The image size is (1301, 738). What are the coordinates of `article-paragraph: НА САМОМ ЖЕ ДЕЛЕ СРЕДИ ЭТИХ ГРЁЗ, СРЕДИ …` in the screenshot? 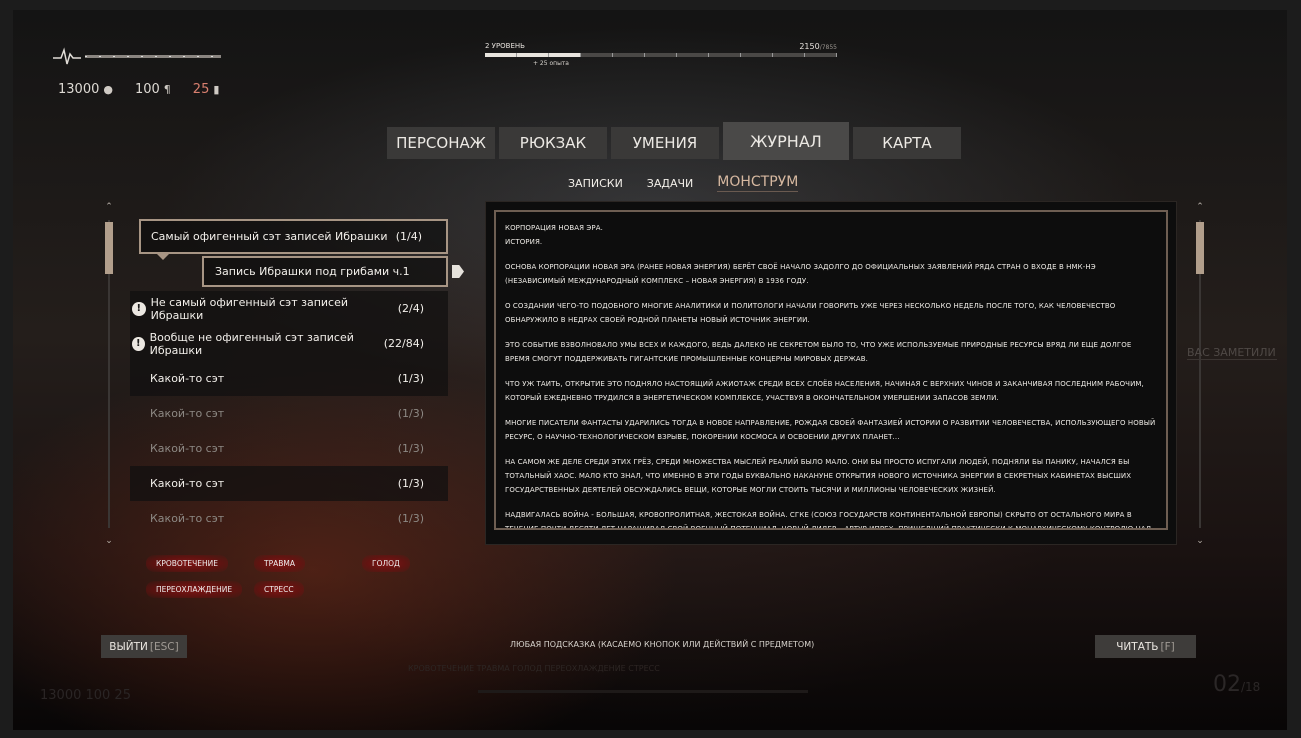 It's located at (818, 476).